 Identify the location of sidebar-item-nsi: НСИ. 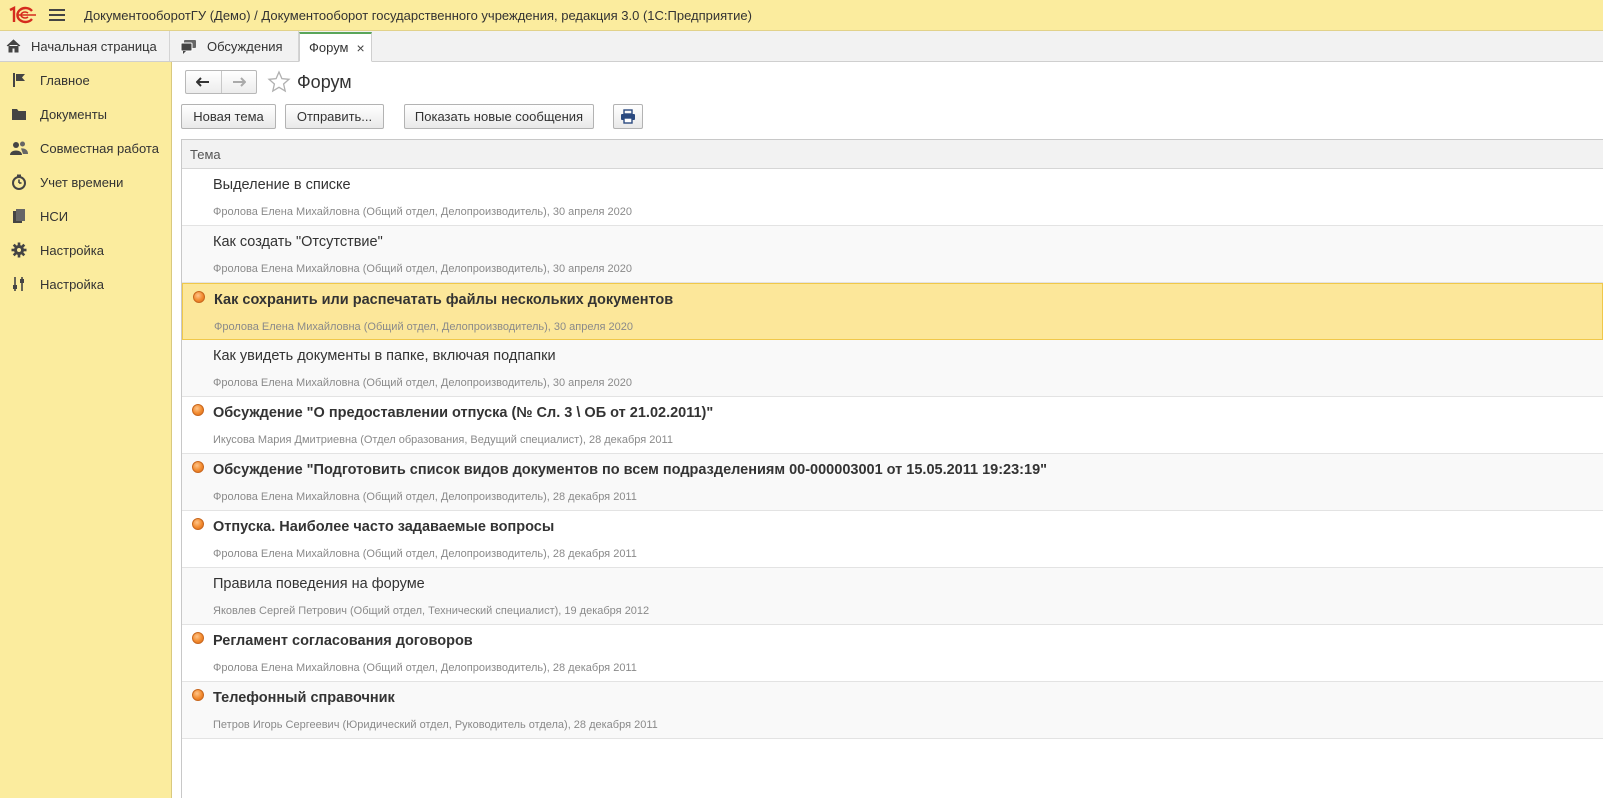
(85, 216).